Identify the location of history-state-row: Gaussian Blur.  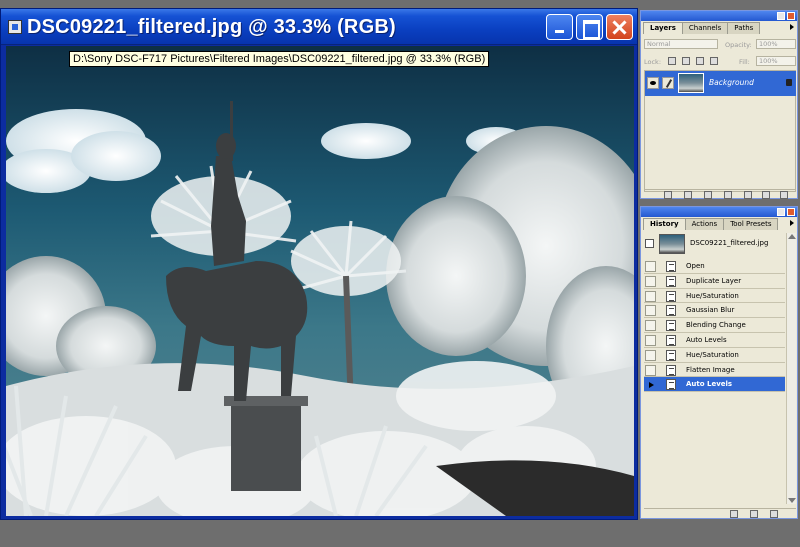
(714, 311).